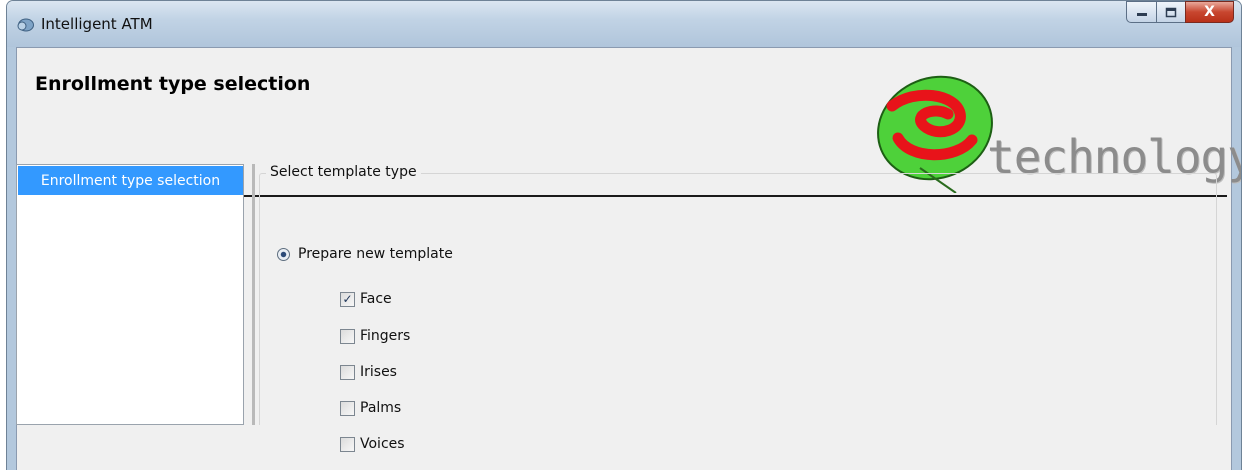 The width and height of the screenshot is (1247, 470). Describe the element at coordinates (130, 294) in the screenshot. I see `steps-sidebar: Enrollment type selection` at that location.